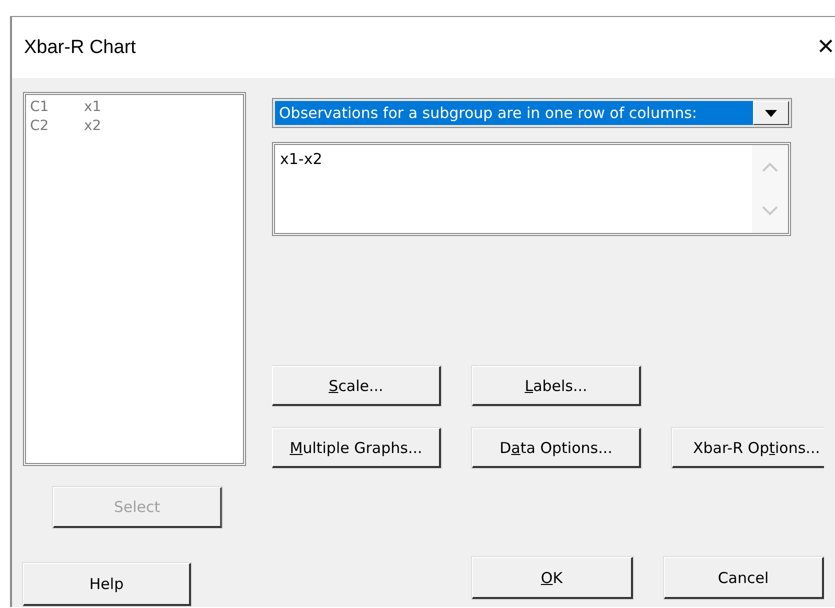  Describe the element at coordinates (80, 47) in the screenshot. I see `window-title: Xbar-R Chart` at that location.